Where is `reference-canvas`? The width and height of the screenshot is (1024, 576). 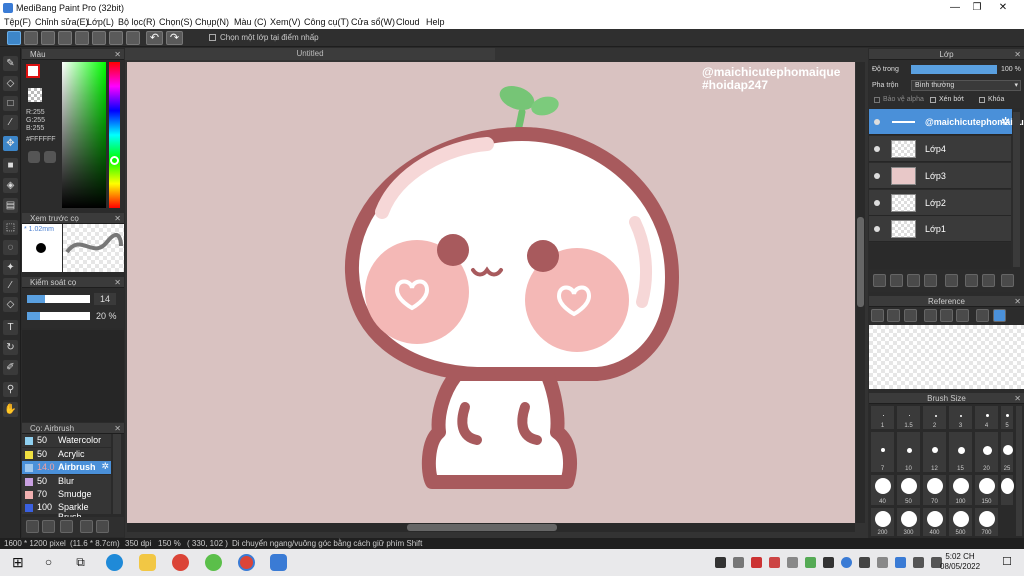 reference-canvas is located at coordinates (946, 357).